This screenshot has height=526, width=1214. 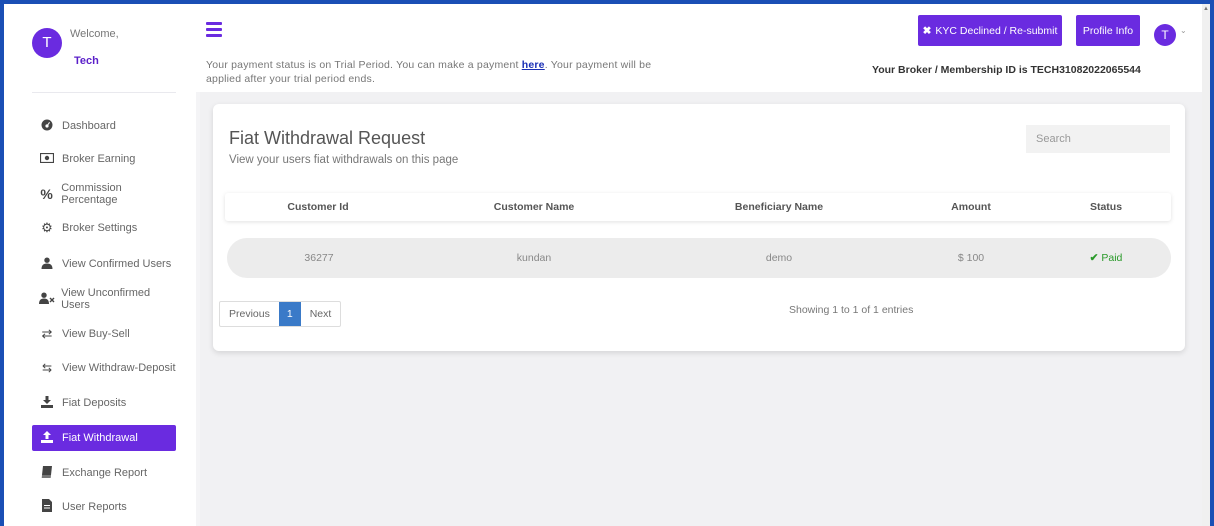 What do you see at coordinates (1106, 207) in the screenshot?
I see `column-status: Status` at bounding box center [1106, 207].